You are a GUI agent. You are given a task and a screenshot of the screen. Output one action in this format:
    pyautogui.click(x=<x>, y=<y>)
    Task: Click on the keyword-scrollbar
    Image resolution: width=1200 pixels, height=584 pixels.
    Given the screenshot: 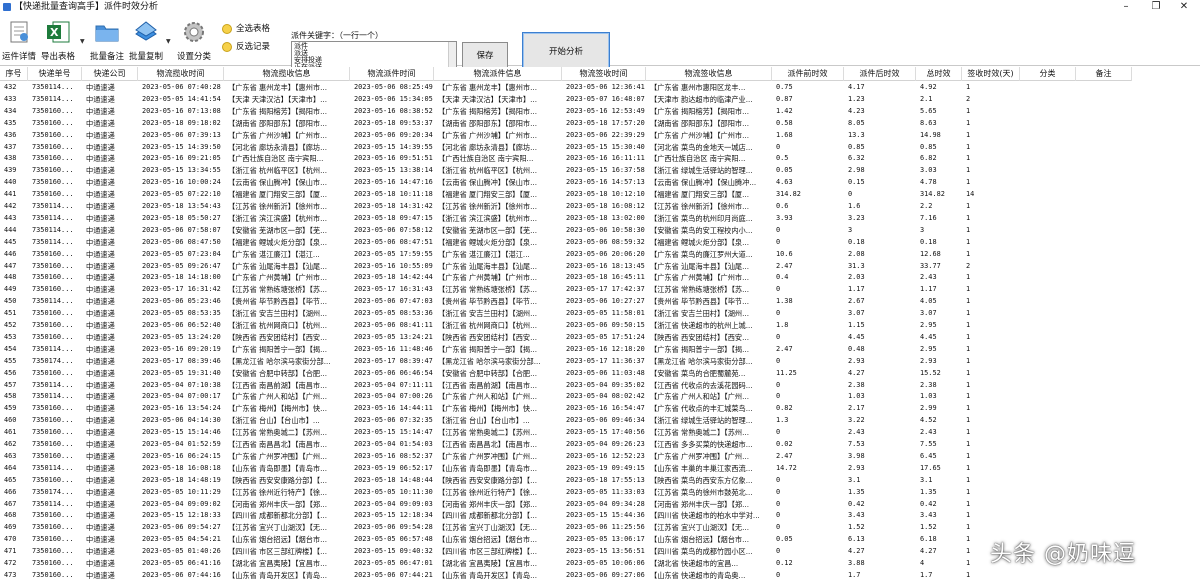 What is the action you would take?
    pyautogui.click(x=452, y=56)
    